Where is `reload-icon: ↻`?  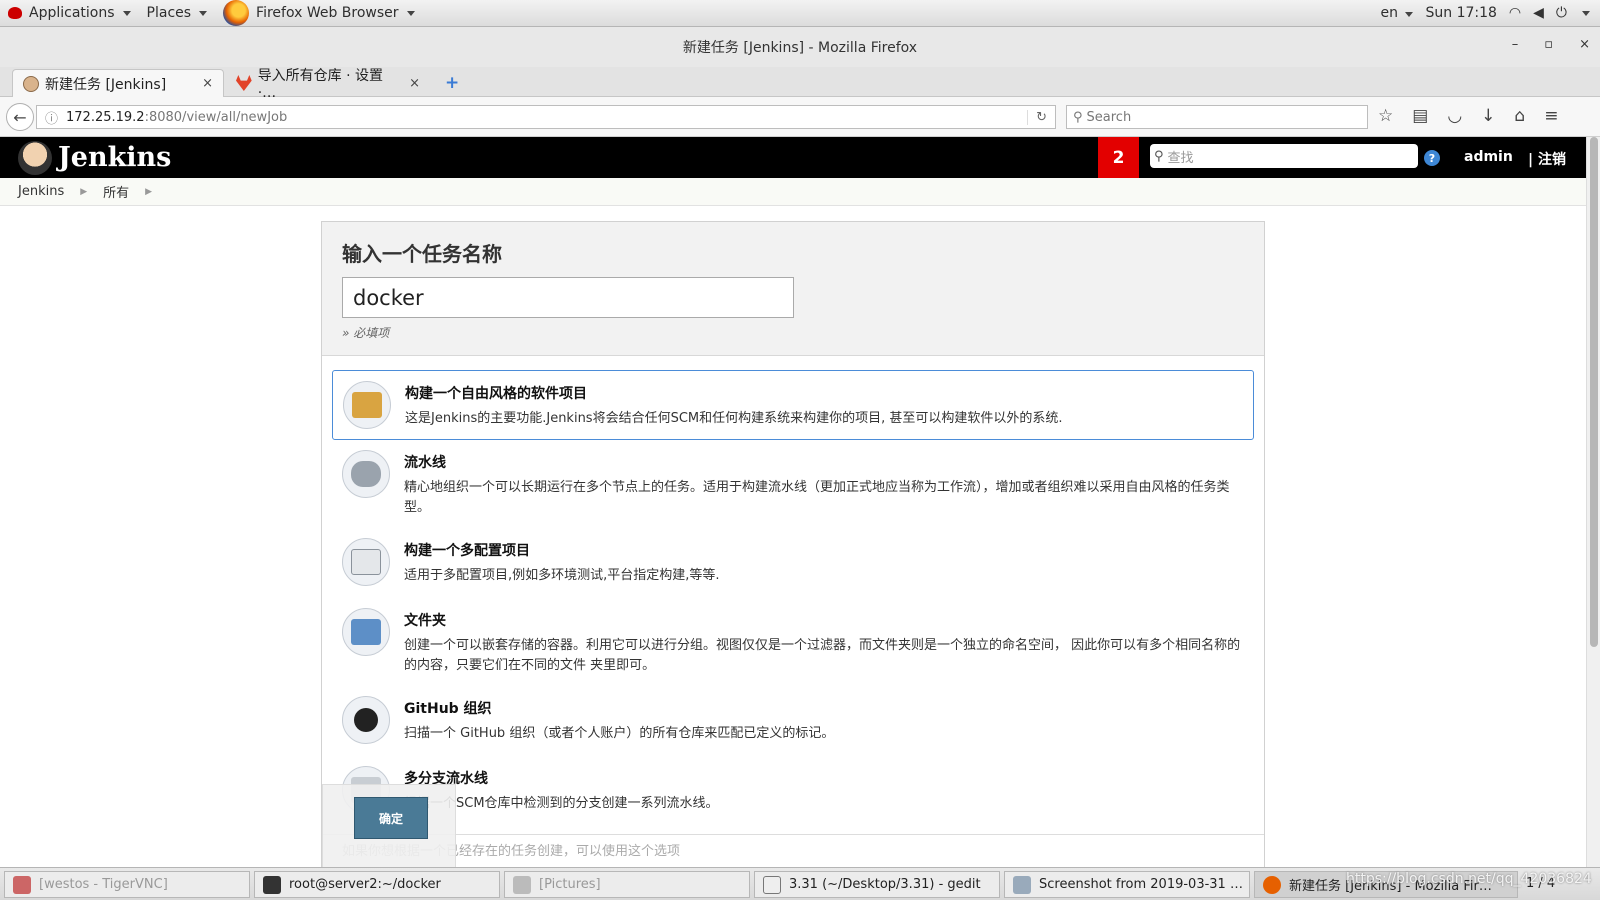
reload-icon: ↻ is located at coordinates (1037, 117).